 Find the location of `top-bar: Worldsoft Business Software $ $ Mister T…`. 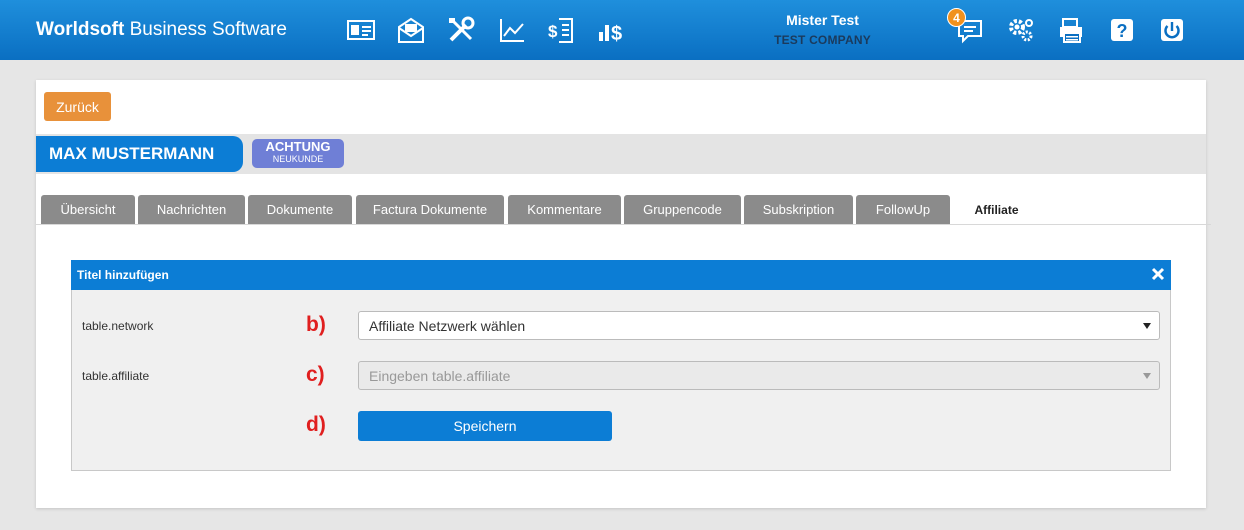

top-bar: Worldsoft Business Software $ $ Mister T… is located at coordinates (622, 30).